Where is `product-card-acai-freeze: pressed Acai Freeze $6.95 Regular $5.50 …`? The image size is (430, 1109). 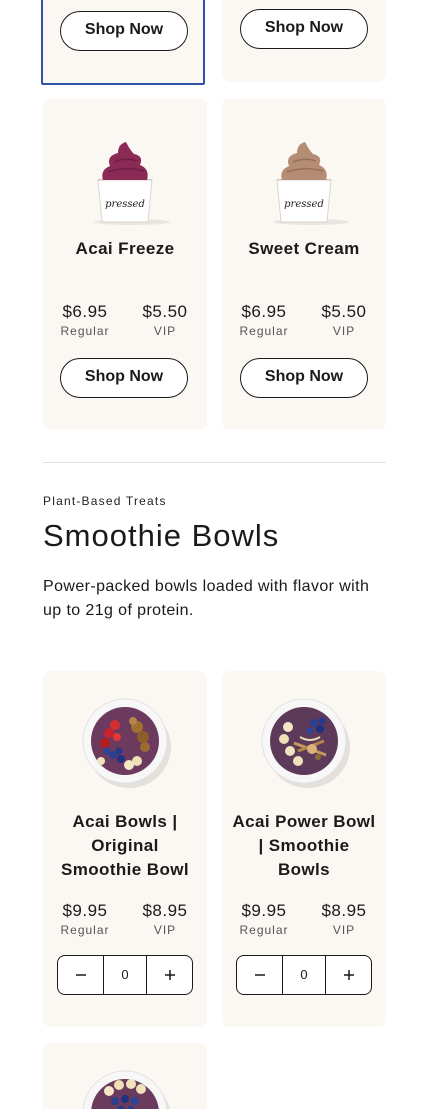
product-card-acai-freeze: pressed Acai Freeze $6.95 Regular $5.50 … is located at coordinates (125, 264).